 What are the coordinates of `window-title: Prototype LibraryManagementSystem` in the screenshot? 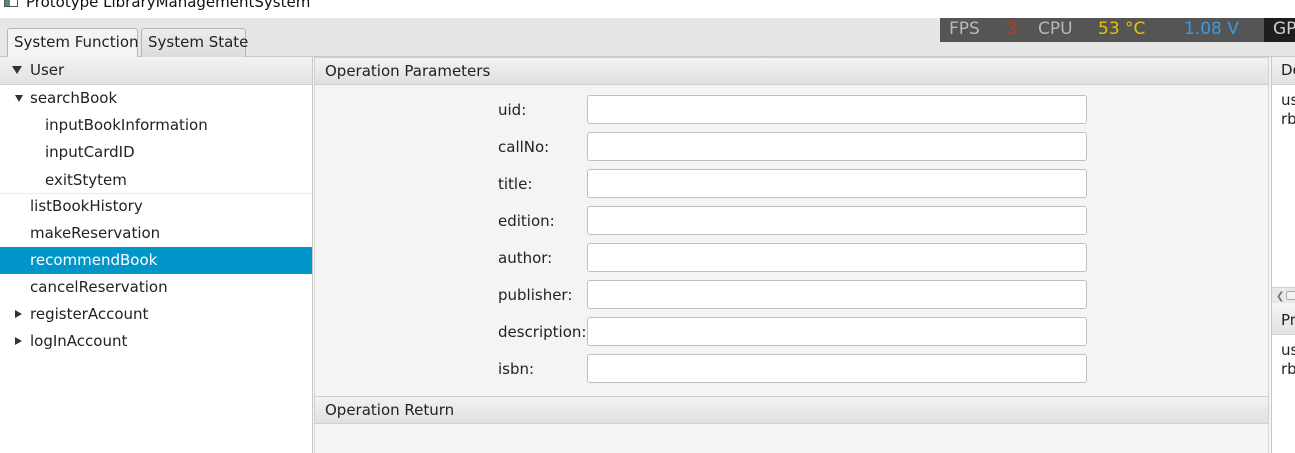 It's located at (168, 5).